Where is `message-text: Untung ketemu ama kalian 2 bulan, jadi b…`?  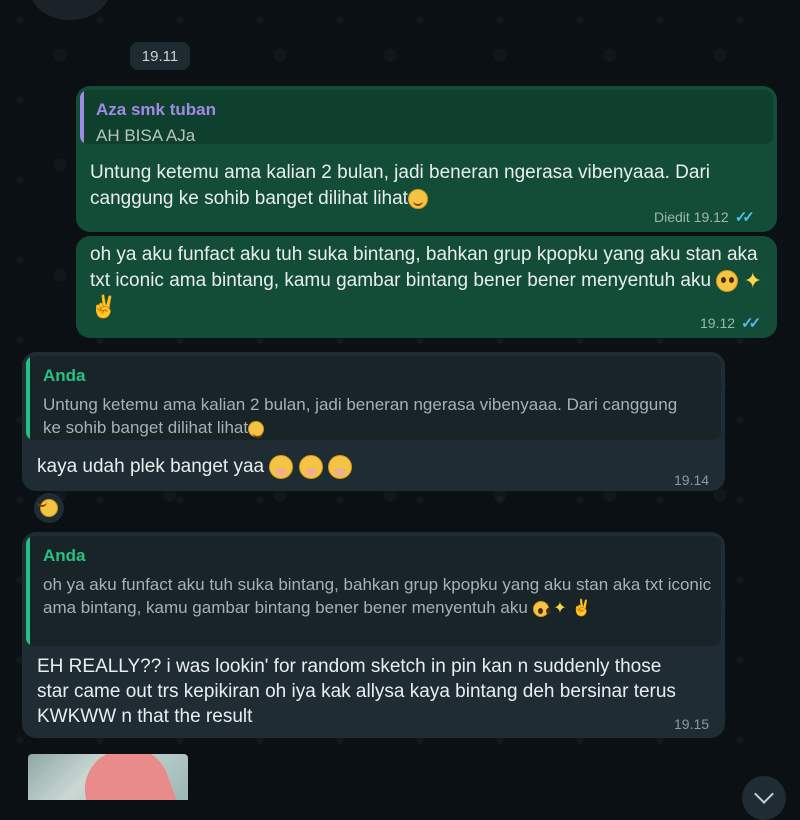 message-text: Untung ketemu ama kalian 2 bulan, jadi b… is located at coordinates (400, 185).